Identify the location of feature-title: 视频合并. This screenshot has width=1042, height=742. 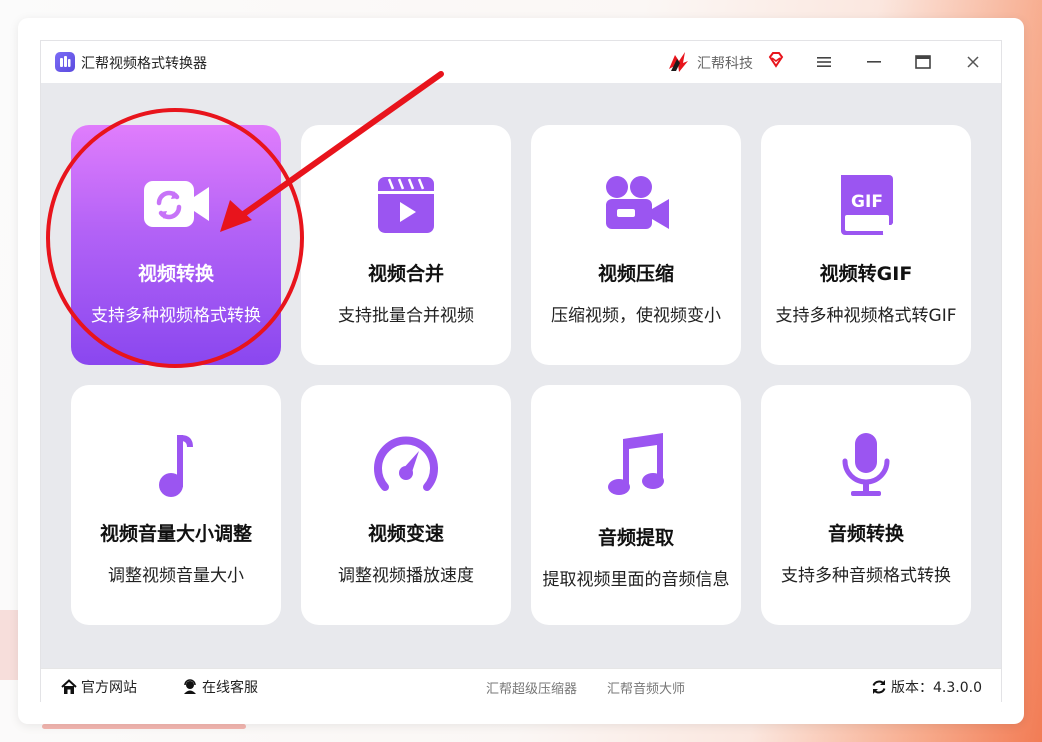
(405, 274).